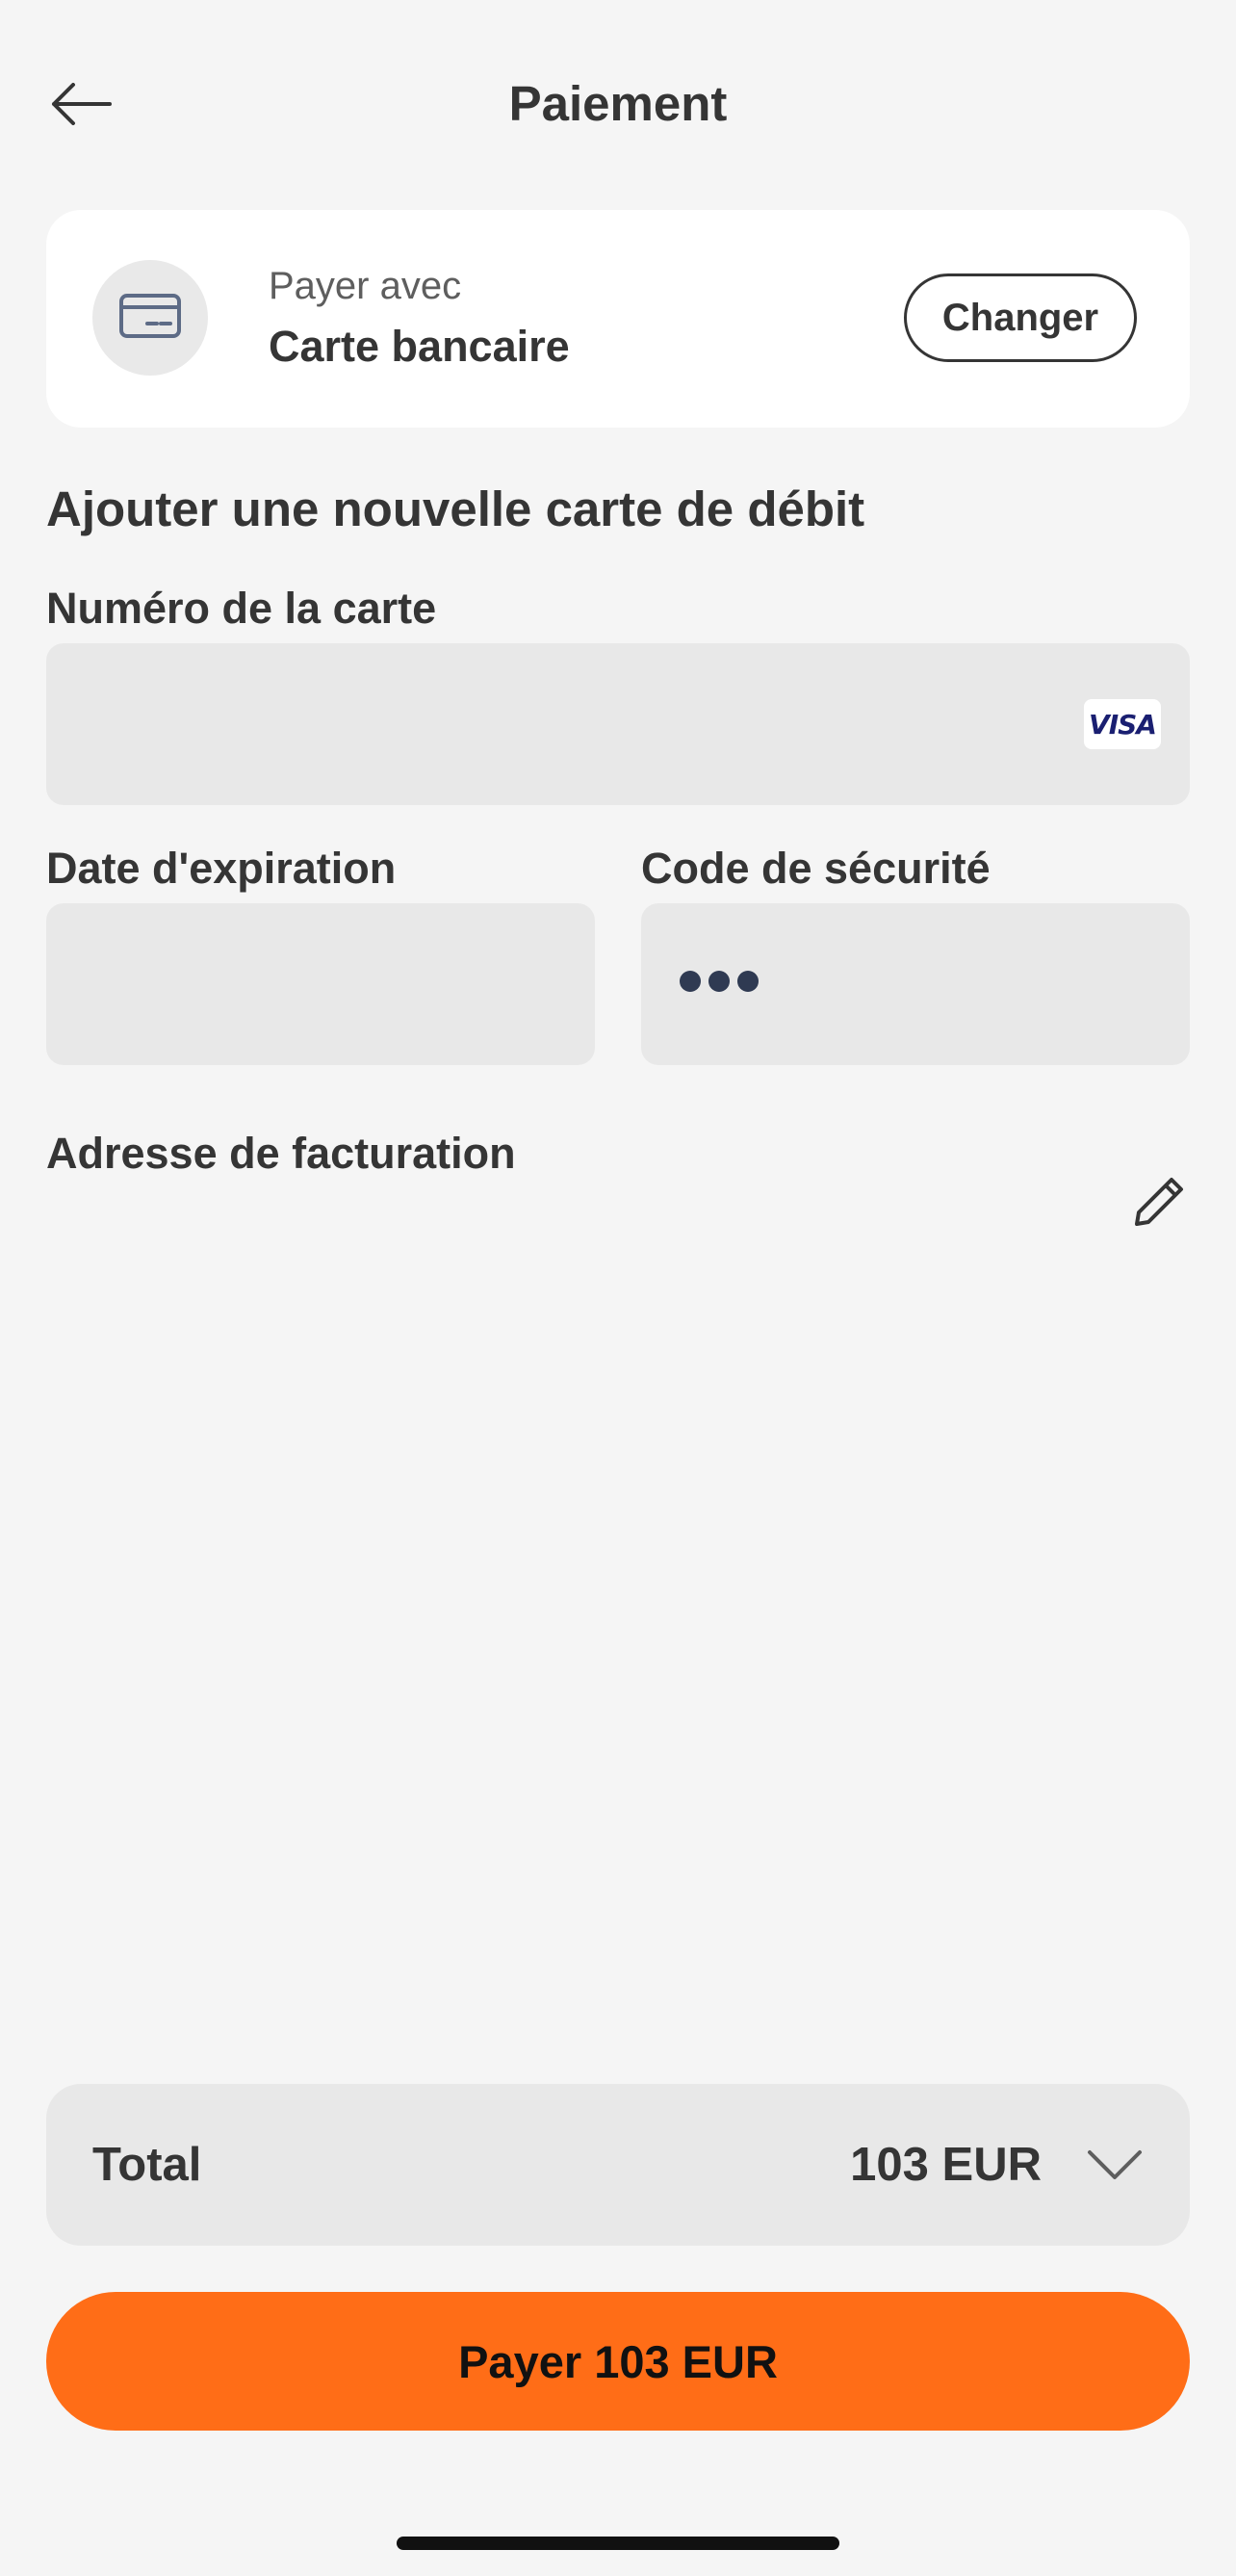 This screenshot has width=1236, height=2576. What do you see at coordinates (365, 286) in the screenshot?
I see `payment-method-caption: Payer avec` at bounding box center [365, 286].